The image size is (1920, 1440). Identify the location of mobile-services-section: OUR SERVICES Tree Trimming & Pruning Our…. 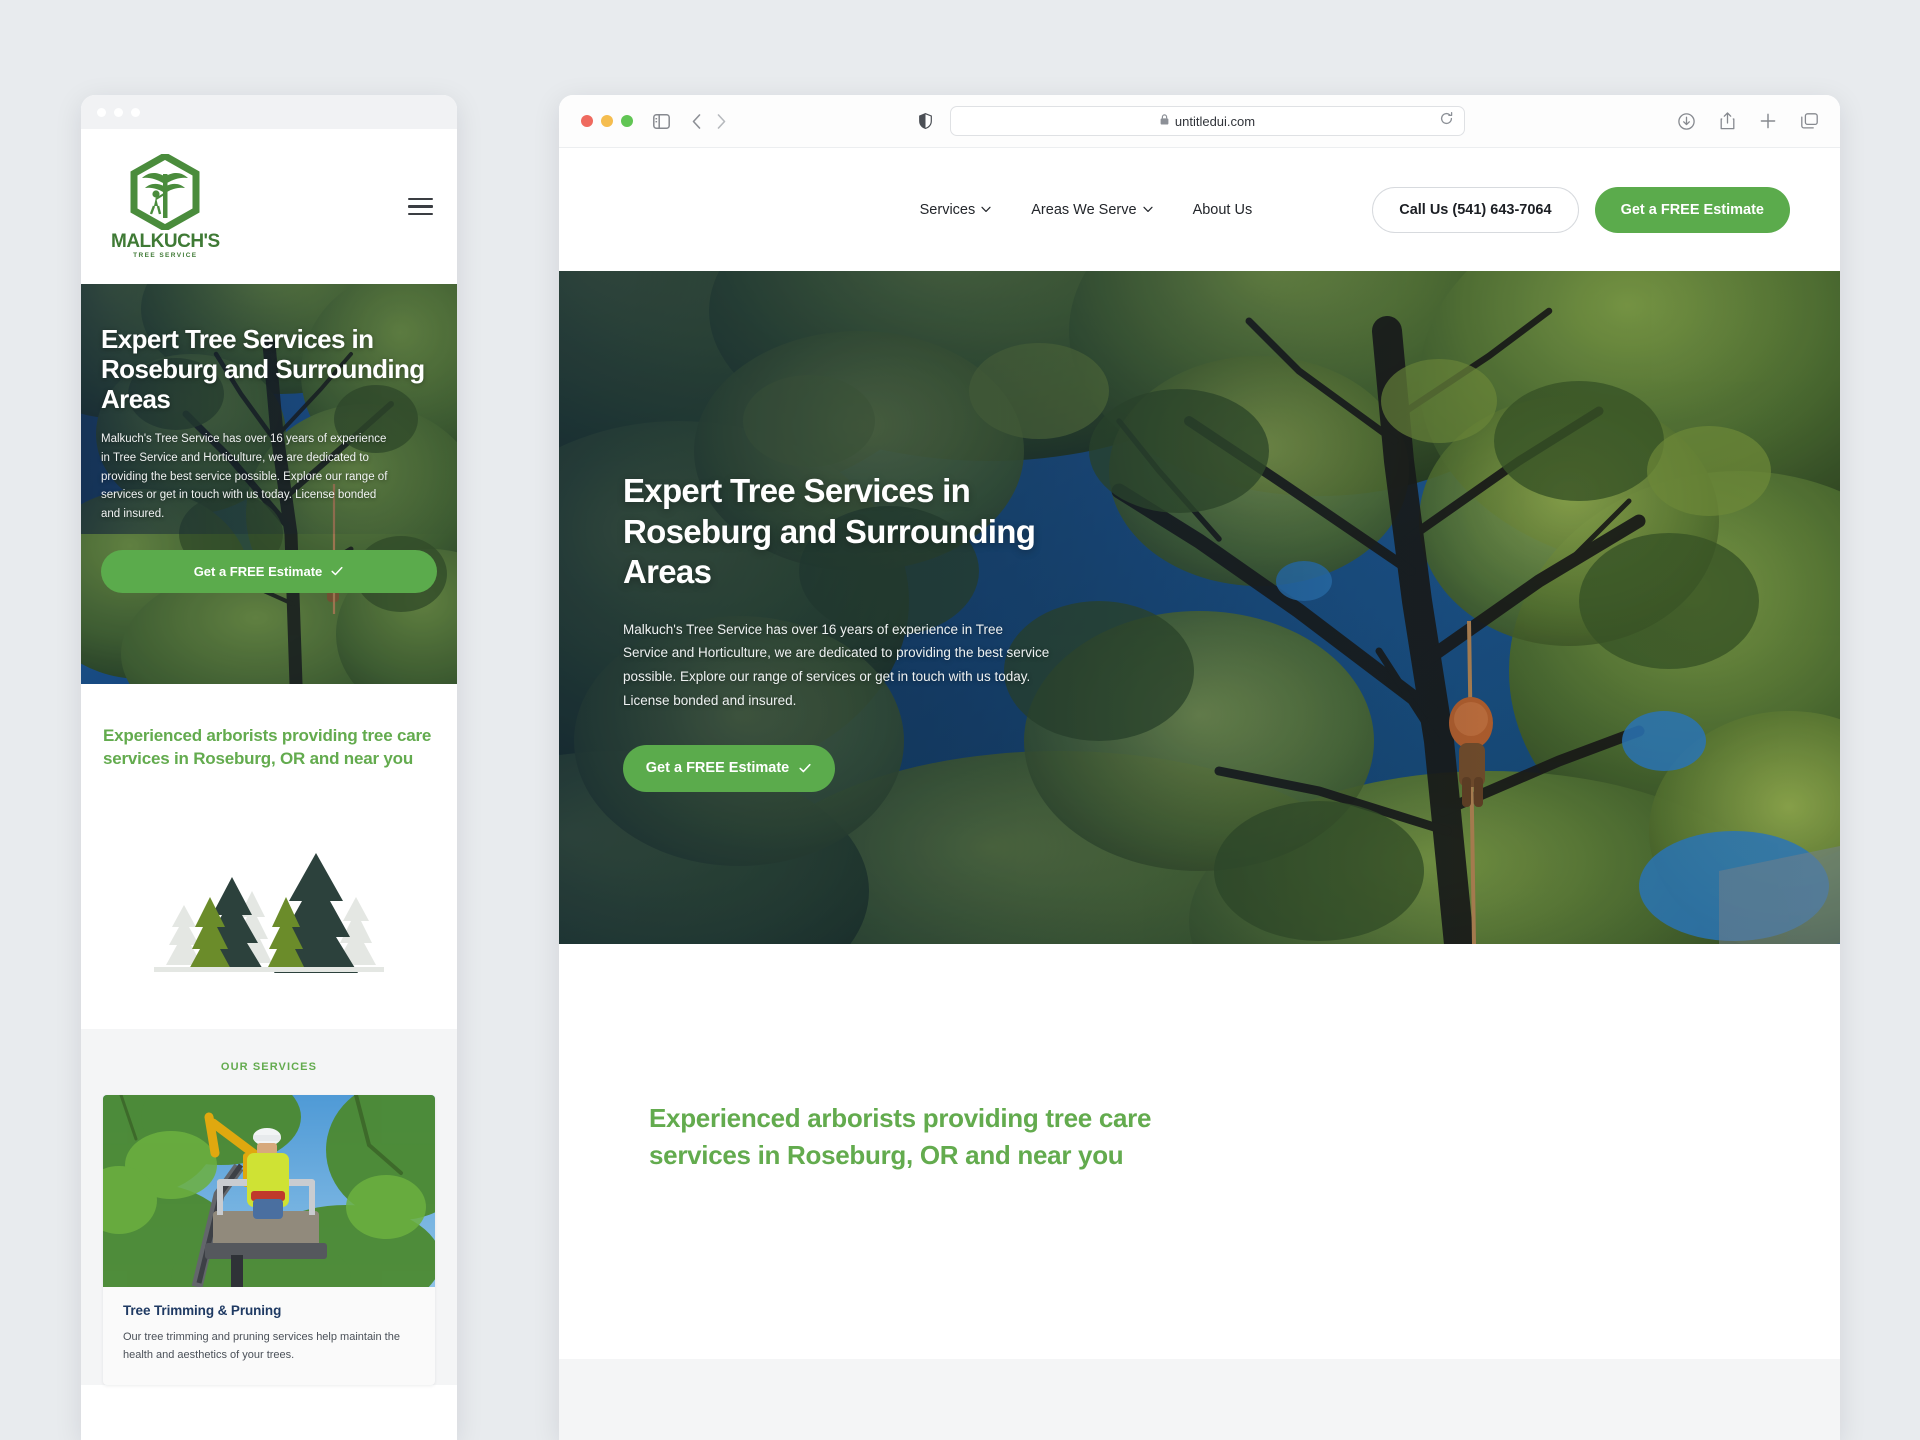
(269, 1207).